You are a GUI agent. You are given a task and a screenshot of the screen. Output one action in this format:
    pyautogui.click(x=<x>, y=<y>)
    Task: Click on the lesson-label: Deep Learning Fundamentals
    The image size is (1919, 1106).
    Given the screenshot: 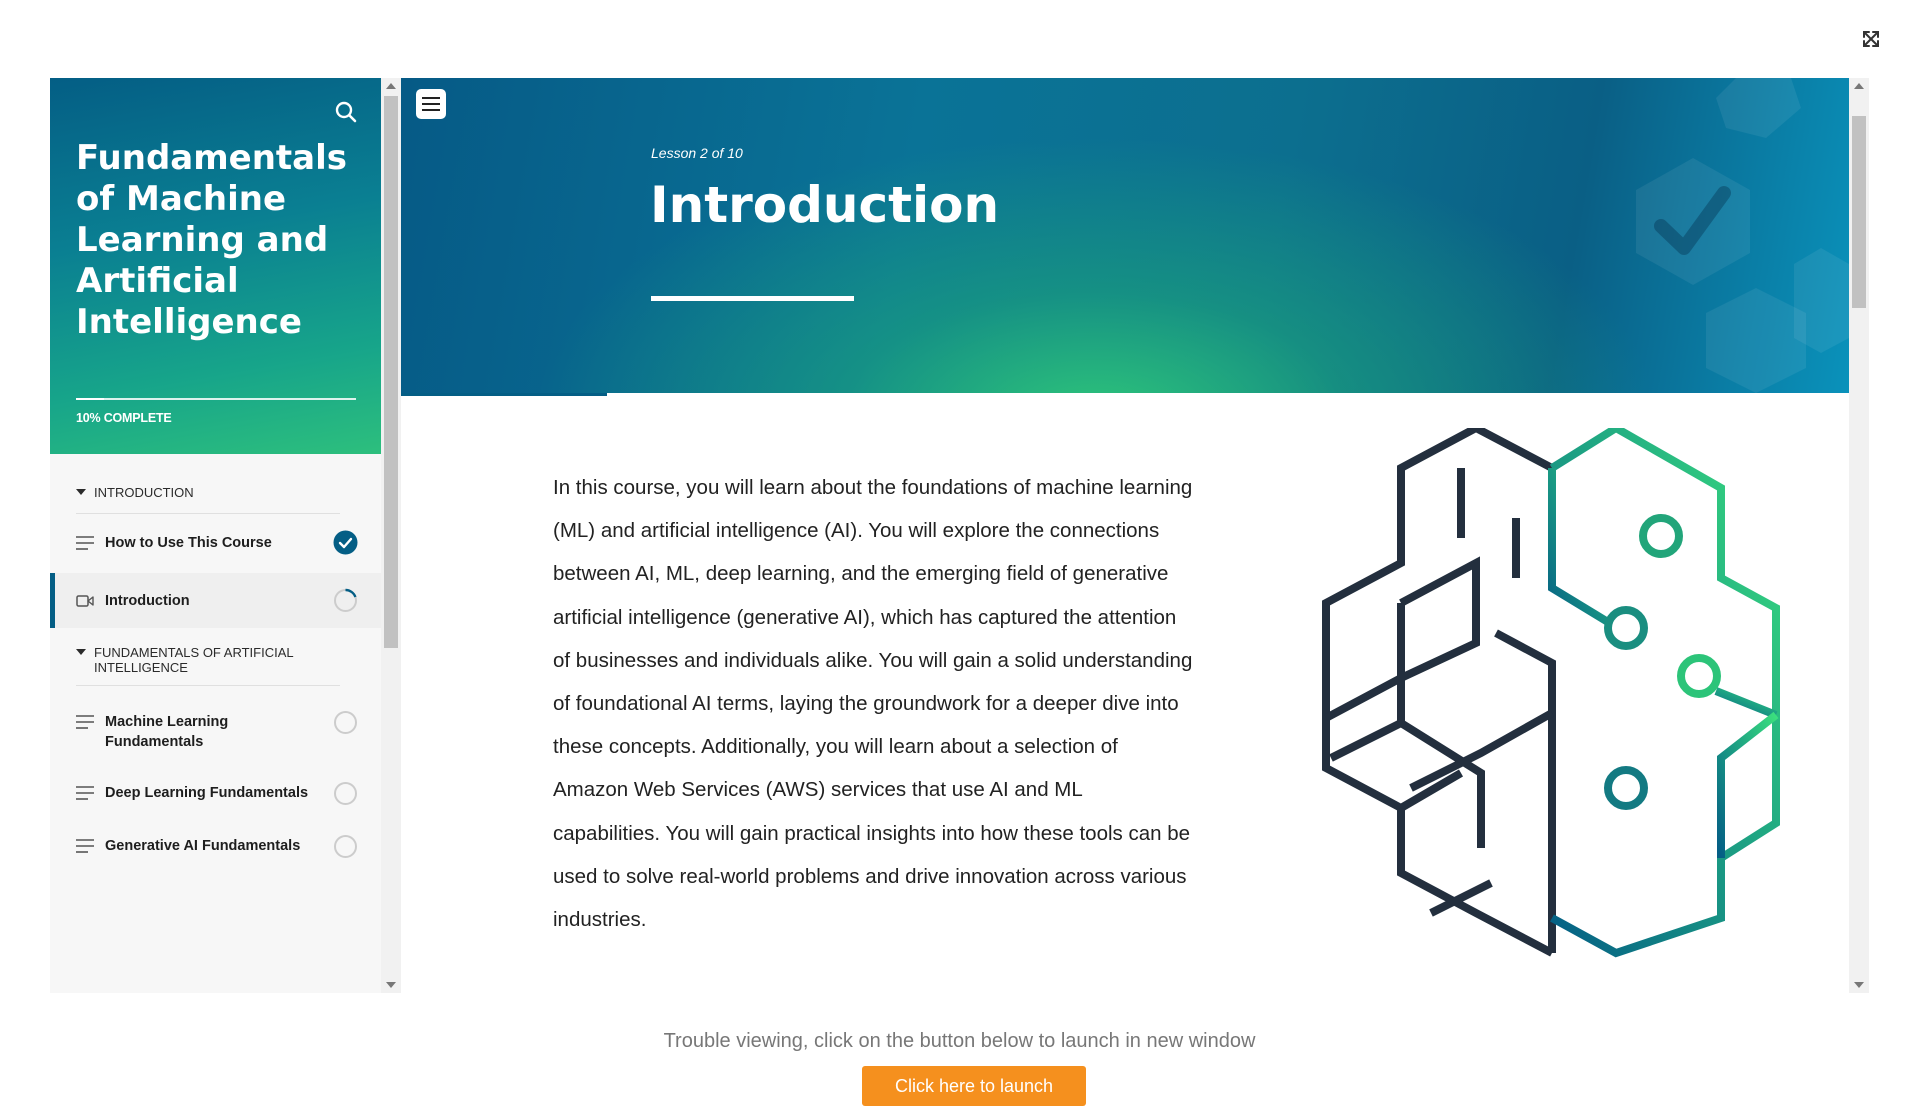 What is the action you would take?
    pyautogui.click(x=207, y=793)
    